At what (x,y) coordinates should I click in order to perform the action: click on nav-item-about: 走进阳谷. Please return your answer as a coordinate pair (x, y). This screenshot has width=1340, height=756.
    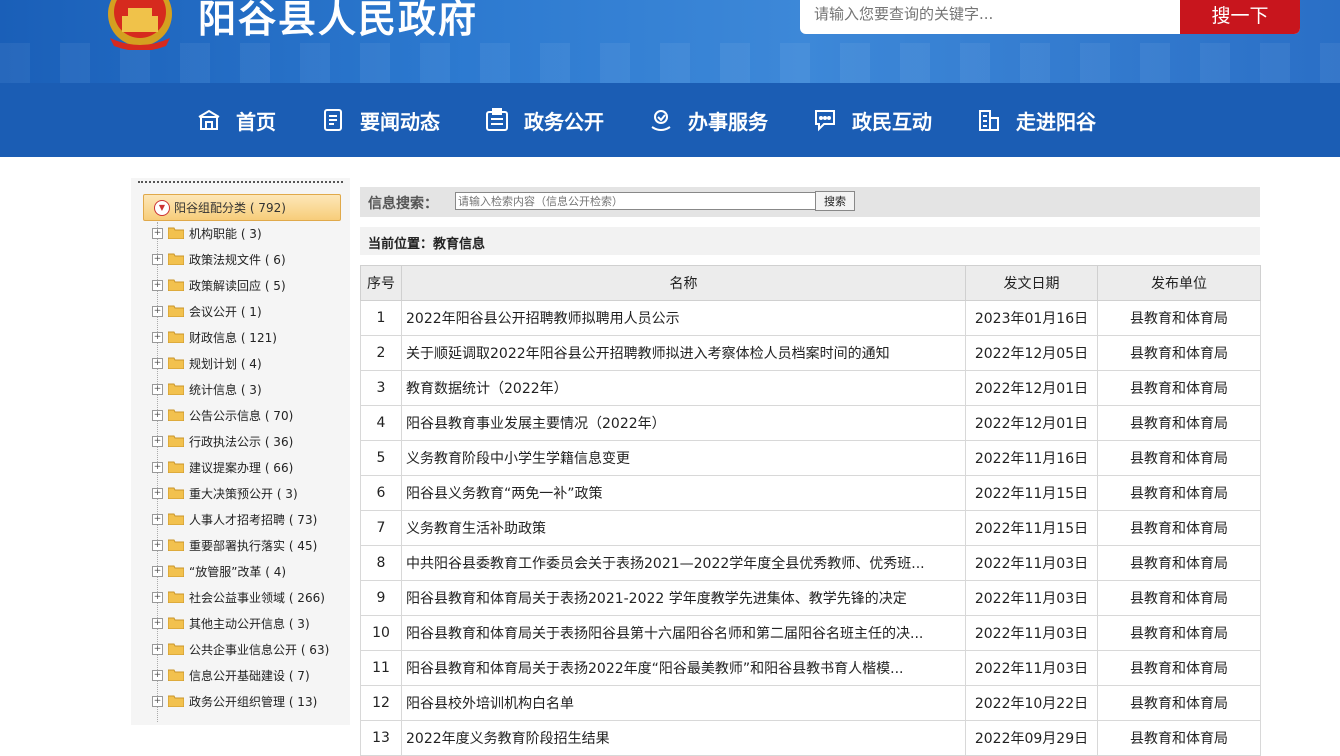
    Looking at the image, I should click on (1036, 120).